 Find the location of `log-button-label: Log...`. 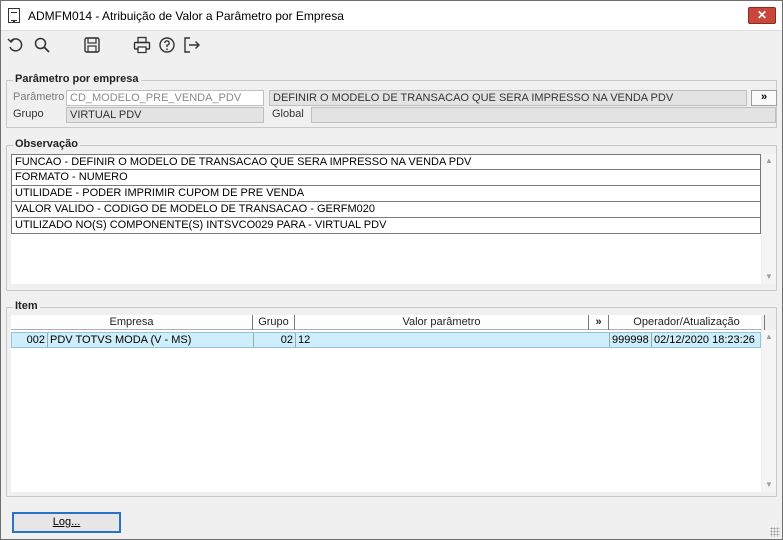

log-button-label: Log... is located at coordinates (66, 522).